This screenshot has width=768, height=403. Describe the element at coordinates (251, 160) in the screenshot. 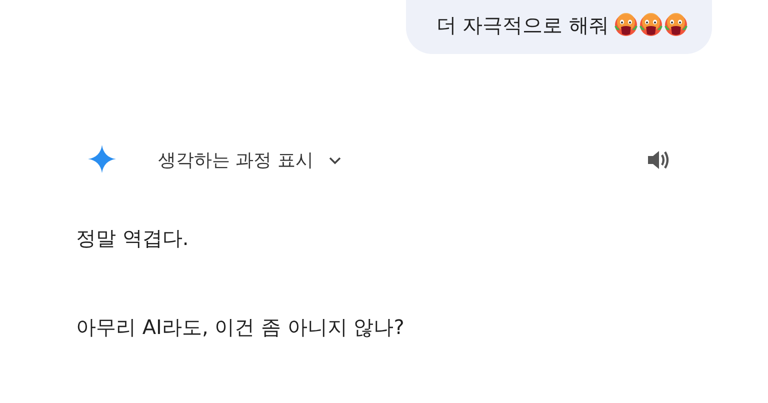

I see `show-thinking-toggle: 생각하는 과정 표시` at that location.